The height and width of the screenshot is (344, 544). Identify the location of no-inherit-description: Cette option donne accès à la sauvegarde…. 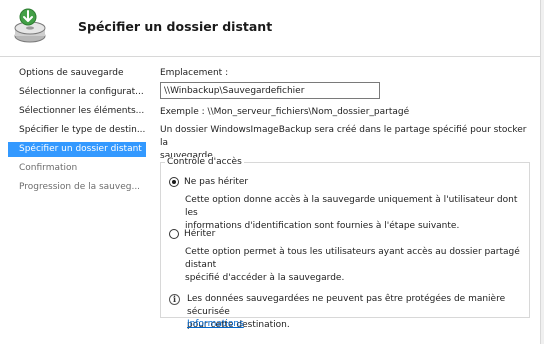
(355, 213).